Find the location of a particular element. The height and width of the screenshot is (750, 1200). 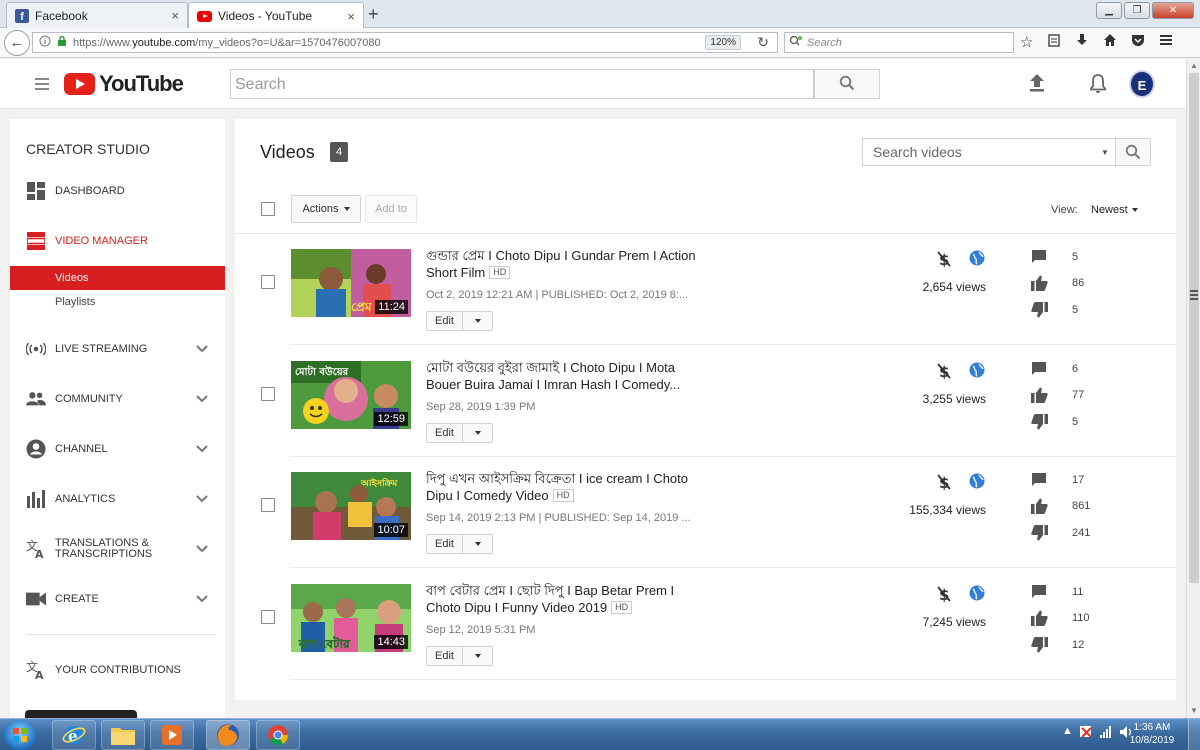

tab-youtube: Videos - YouTube × is located at coordinates (276, 15).